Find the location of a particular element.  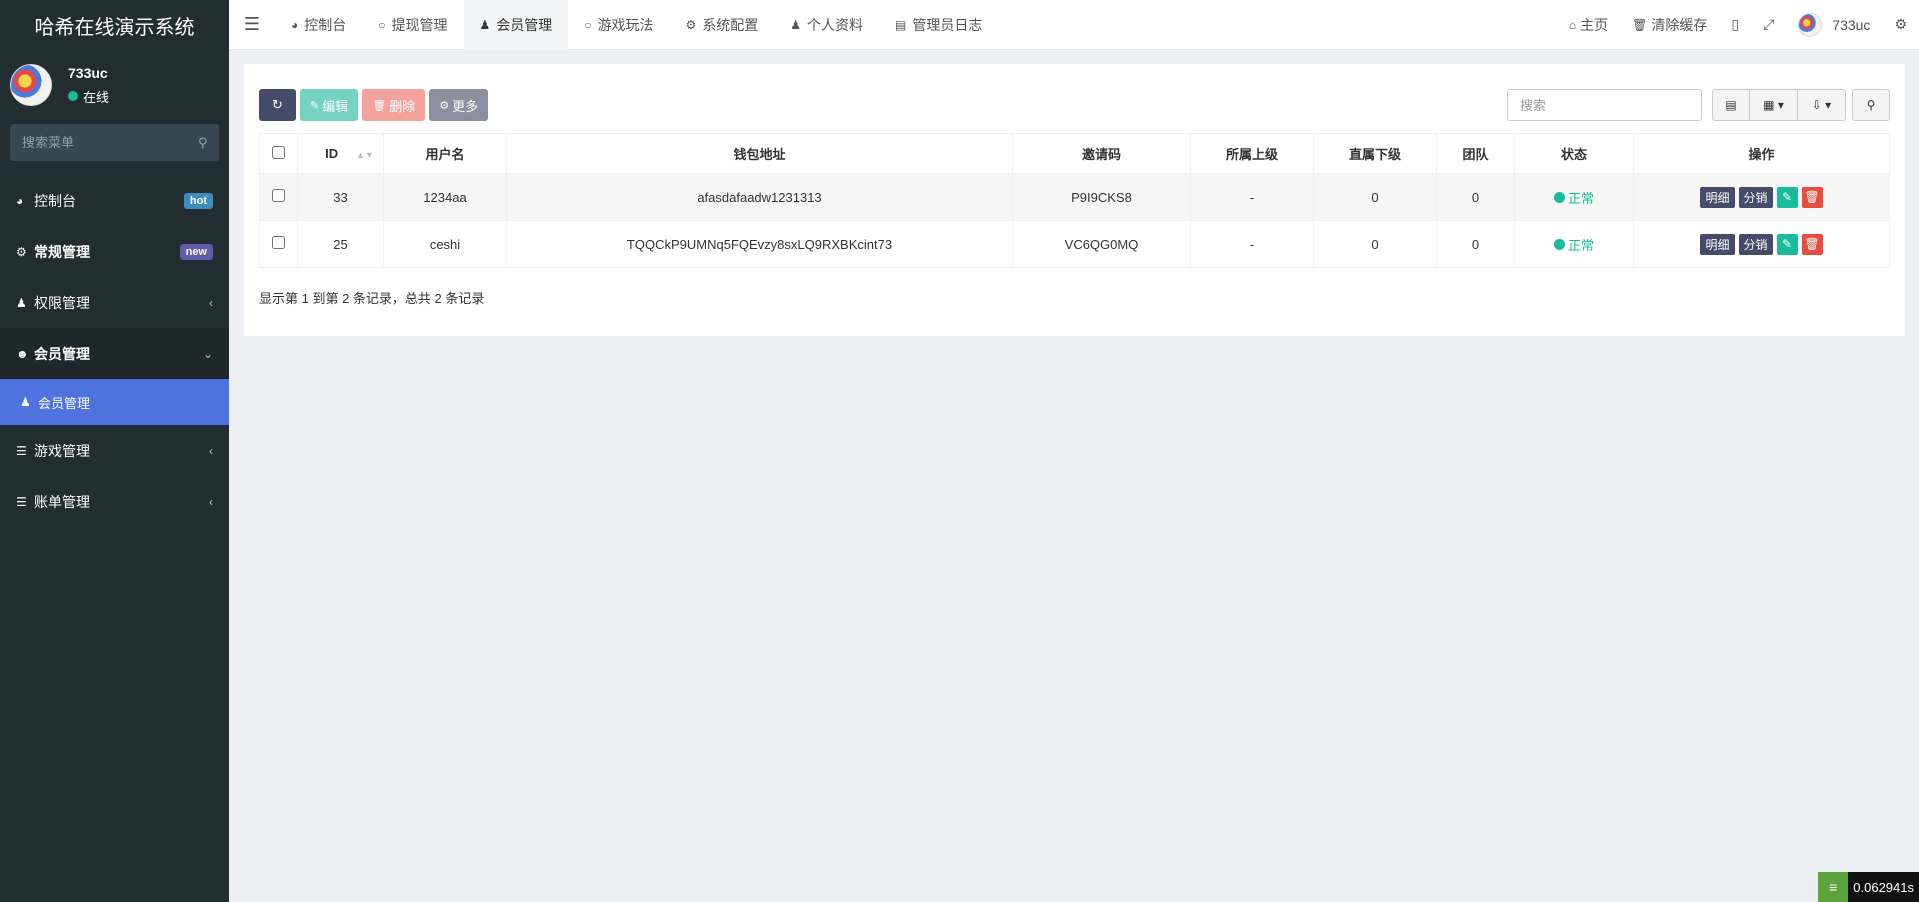

grid-icon: ▦ ▾ is located at coordinates (1773, 105).